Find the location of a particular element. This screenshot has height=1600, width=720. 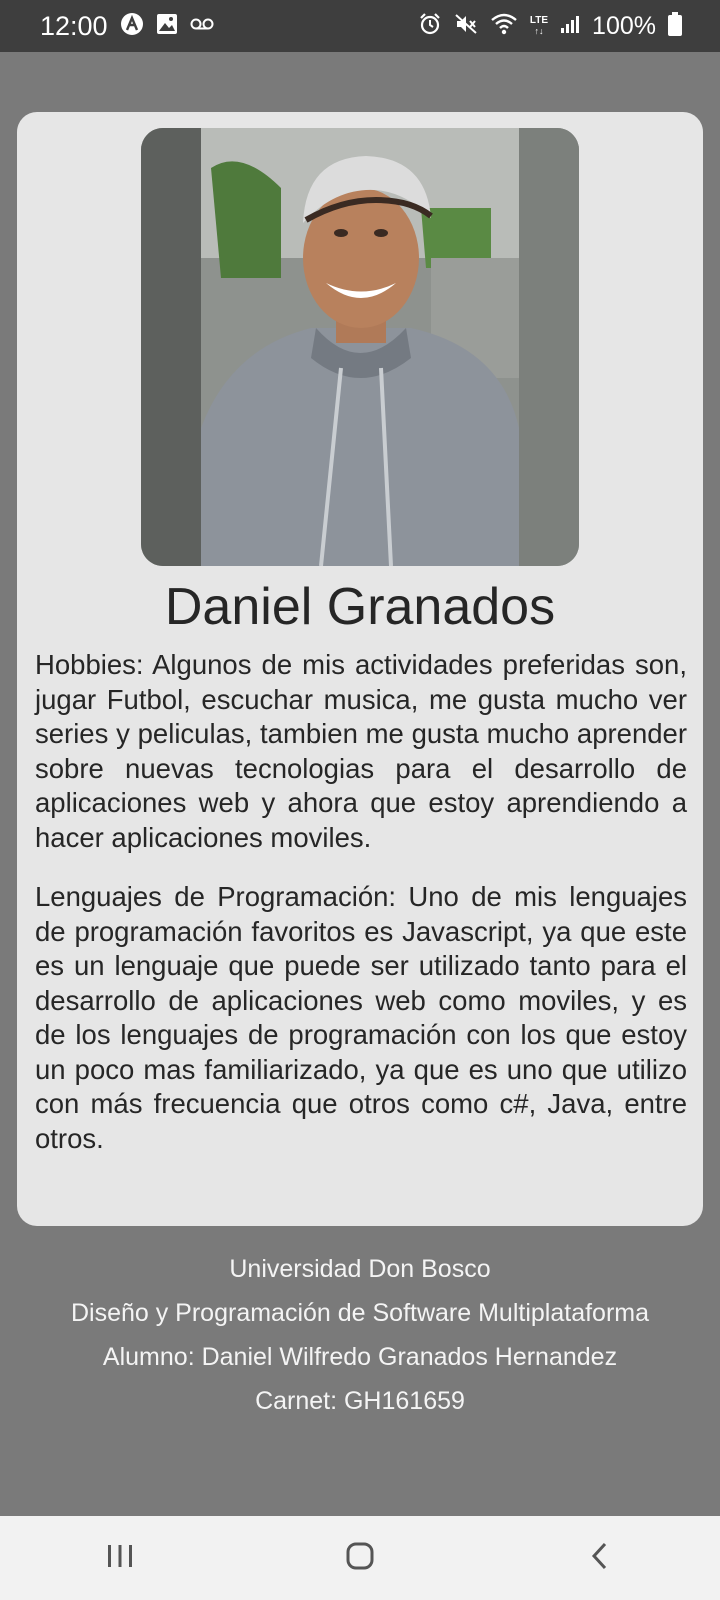

back-button is located at coordinates (600, 1558).